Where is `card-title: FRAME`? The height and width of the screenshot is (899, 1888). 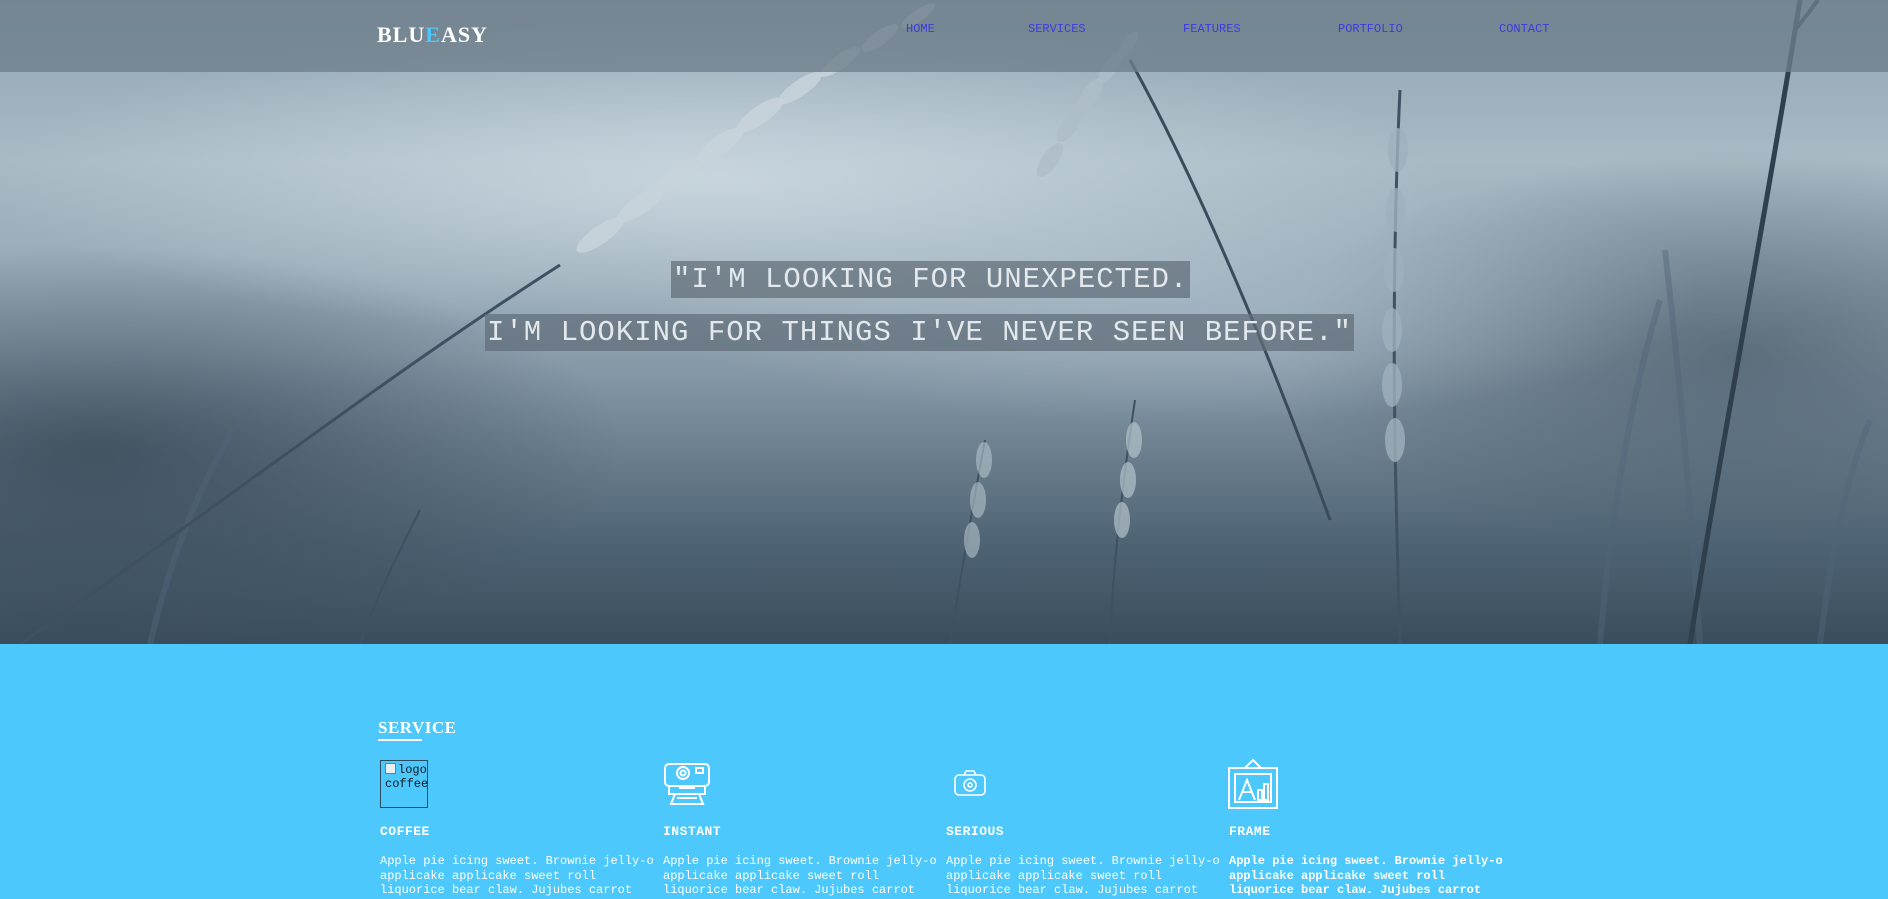
card-title: FRAME is located at coordinates (1250, 831).